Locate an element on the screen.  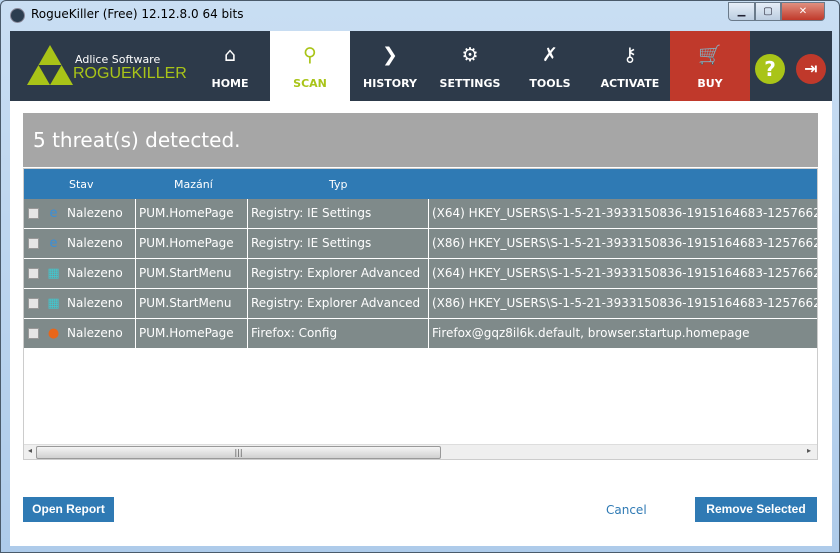
tab-history: ❯ HISTORY is located at coordinates (390, 66).